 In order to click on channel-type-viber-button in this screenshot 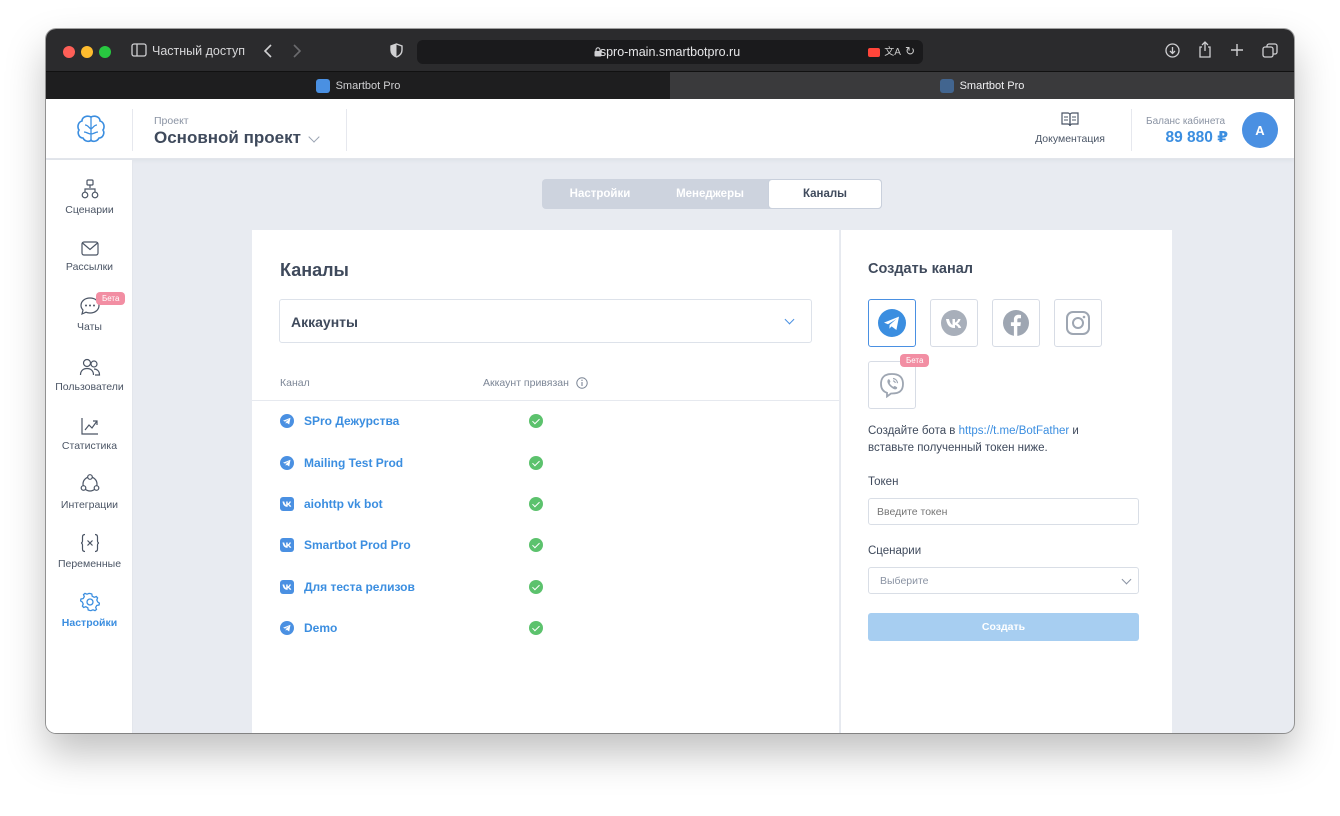, I will do `click(892, 385)`.